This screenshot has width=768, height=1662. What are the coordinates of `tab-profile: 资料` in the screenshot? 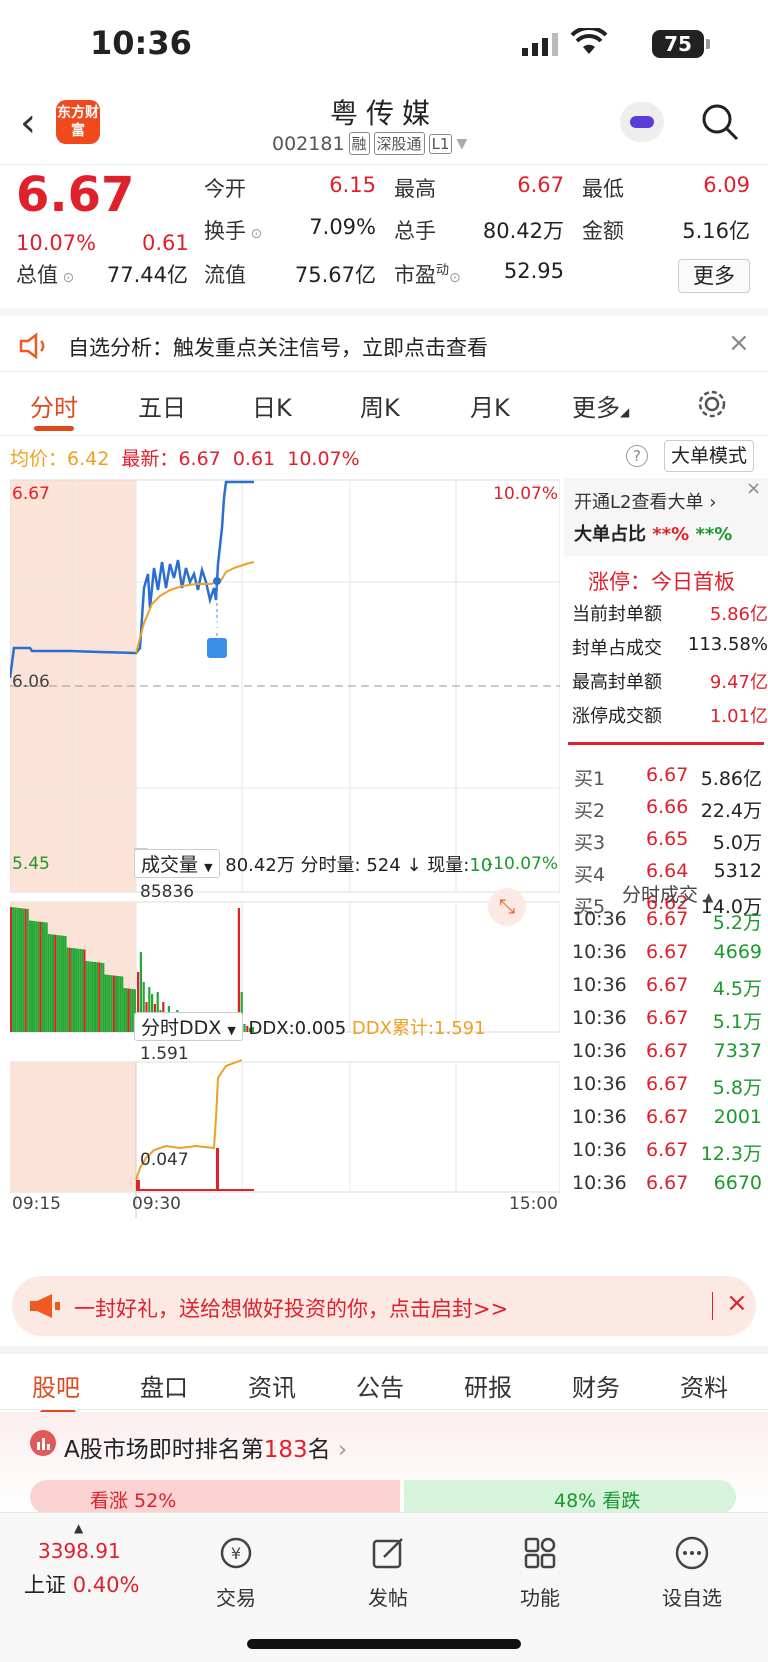 It's located at (704, 1385).